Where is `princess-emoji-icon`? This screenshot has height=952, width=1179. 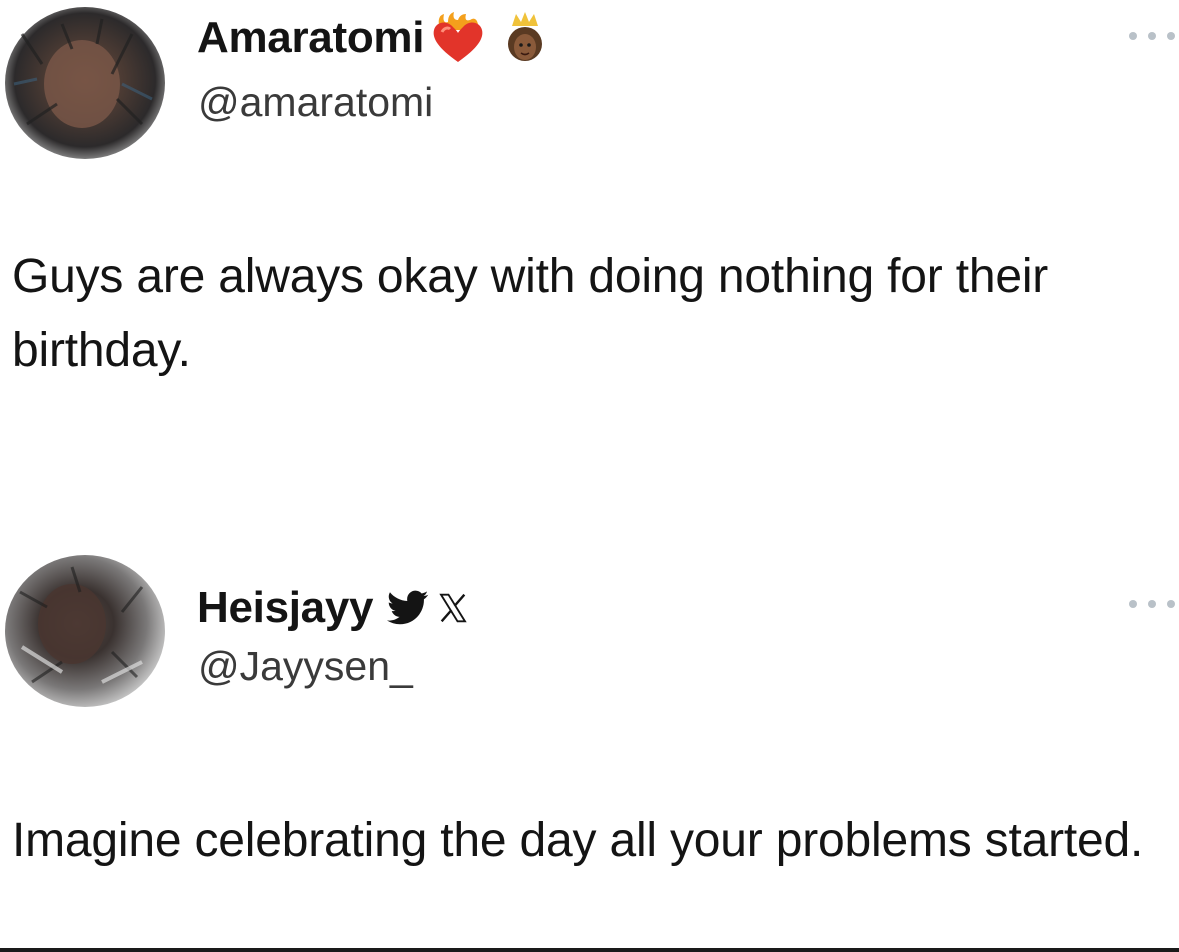 princess-emoji-icon is located at coordinates (525, 38).